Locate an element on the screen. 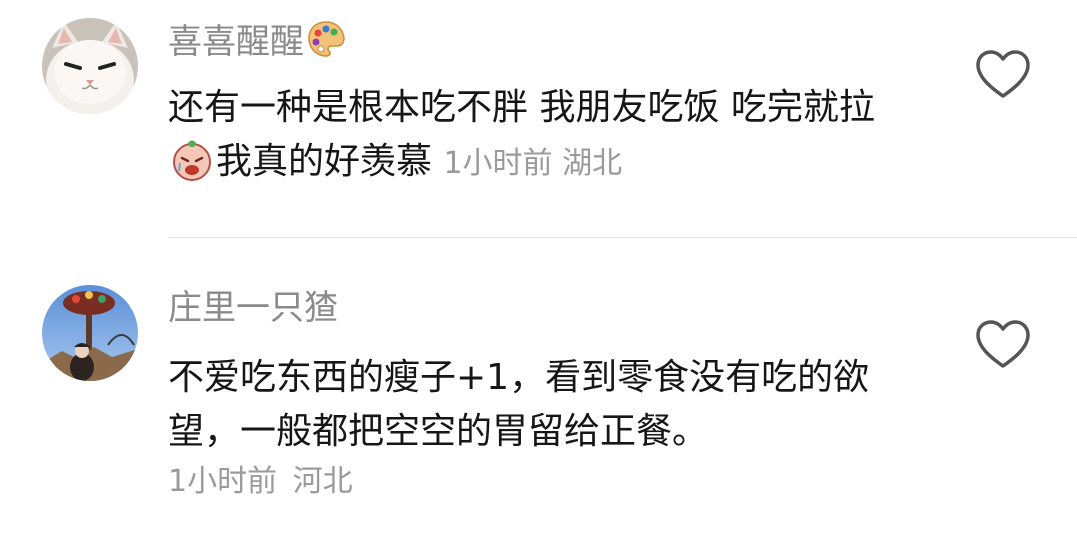  username-text: 庄里一只猹 is located at coordinates (253, 308).